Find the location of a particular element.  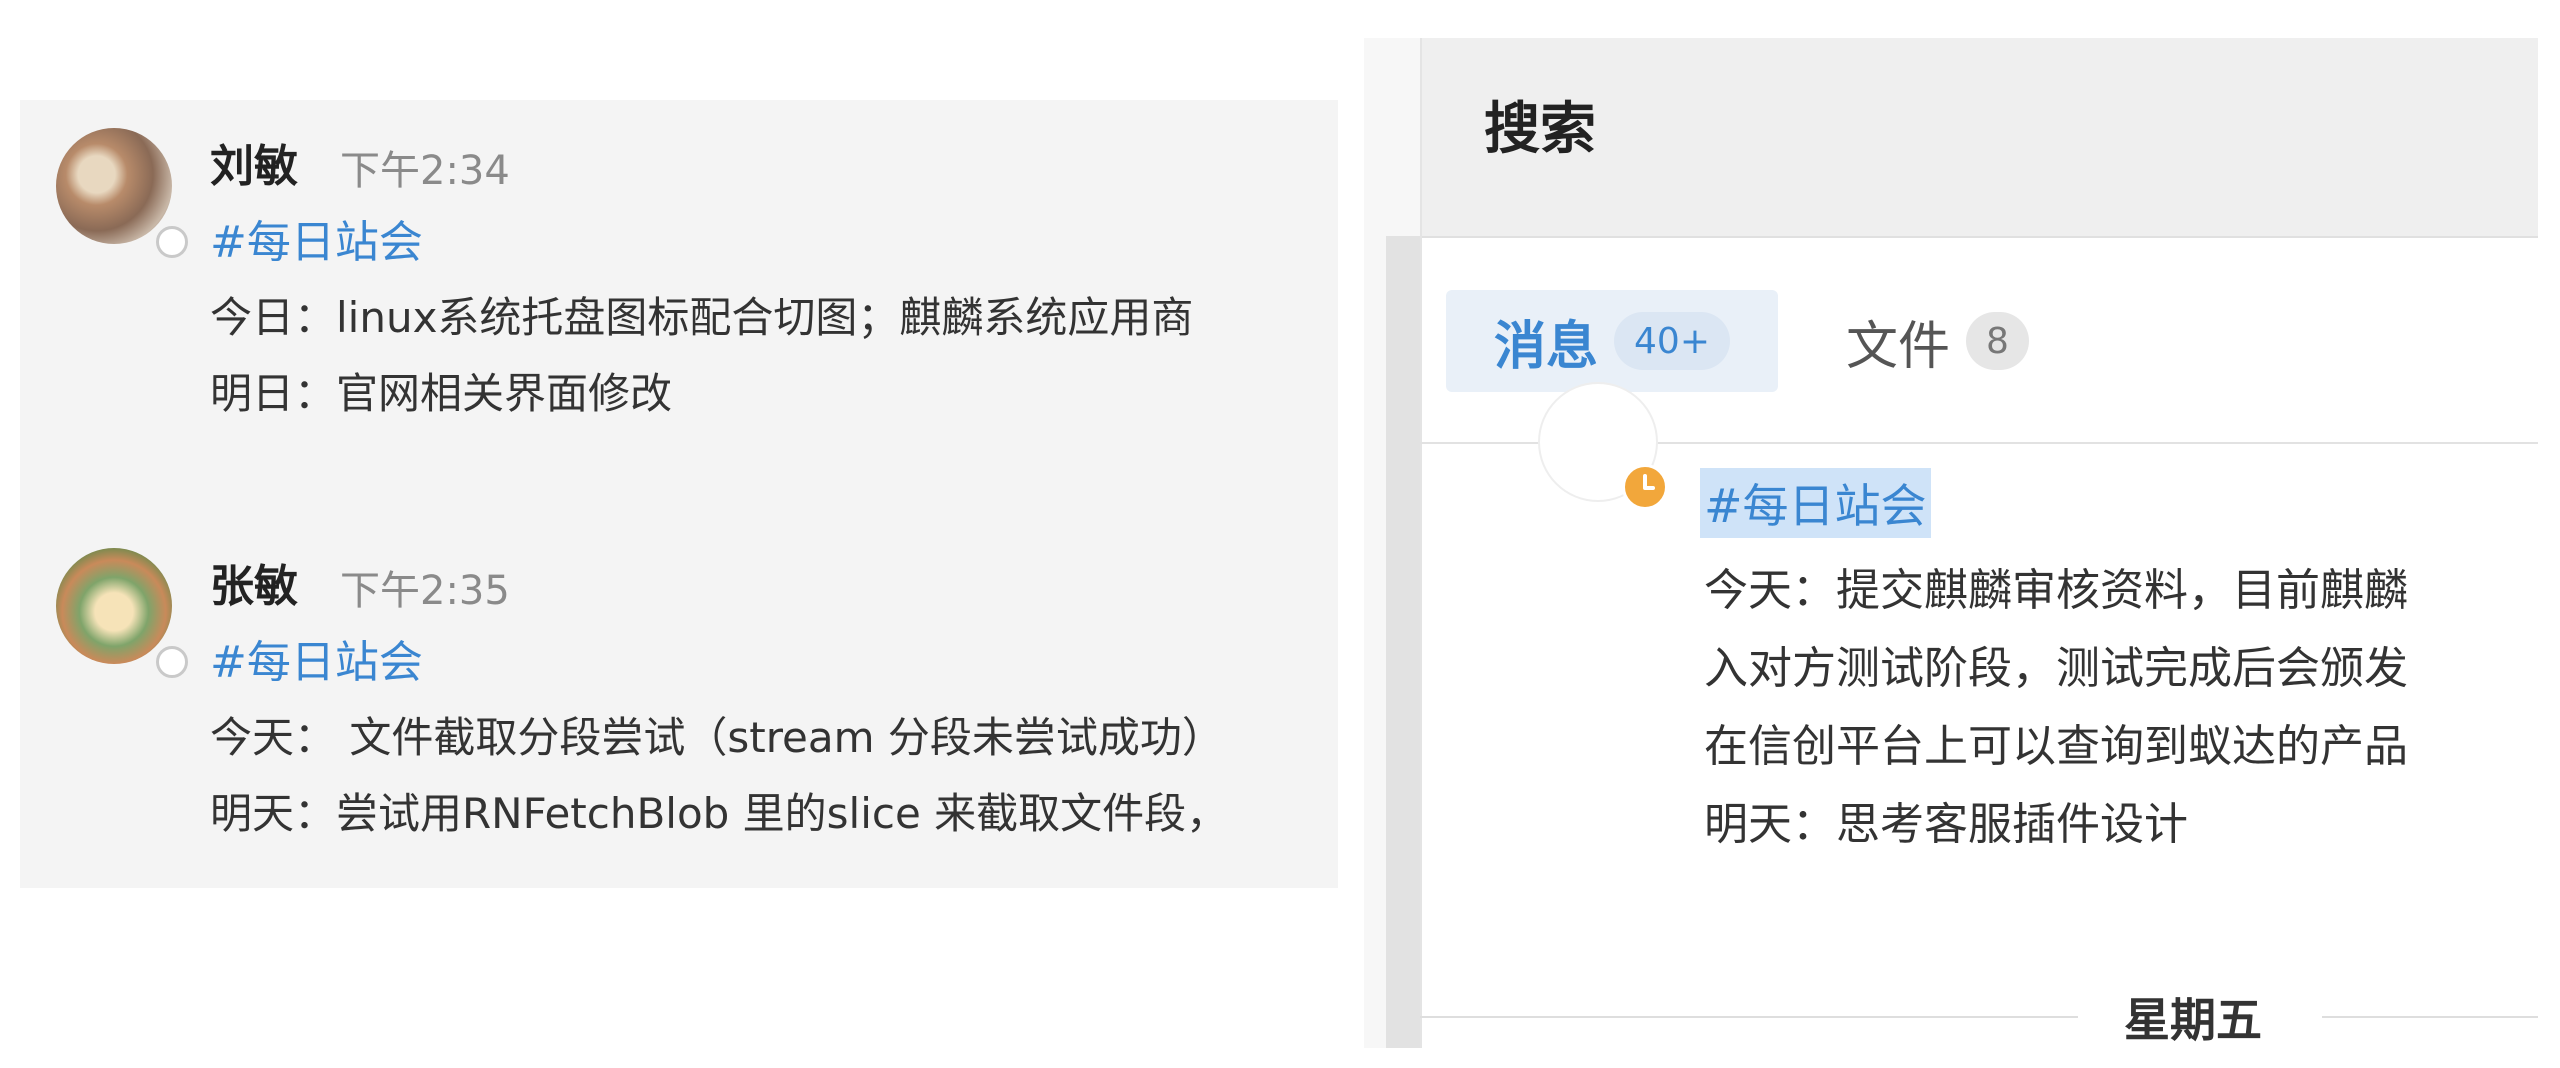

message-timestamp: 下午2:34 is located at coordinates (425, 171).